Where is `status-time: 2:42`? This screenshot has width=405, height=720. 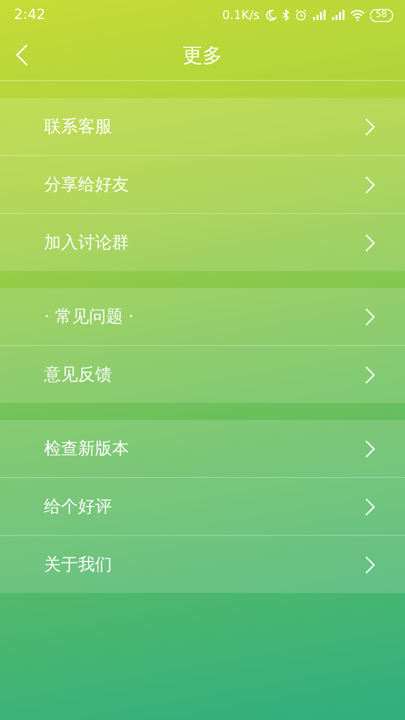 status-time: 2:42 is located at coordinates (30, 15).